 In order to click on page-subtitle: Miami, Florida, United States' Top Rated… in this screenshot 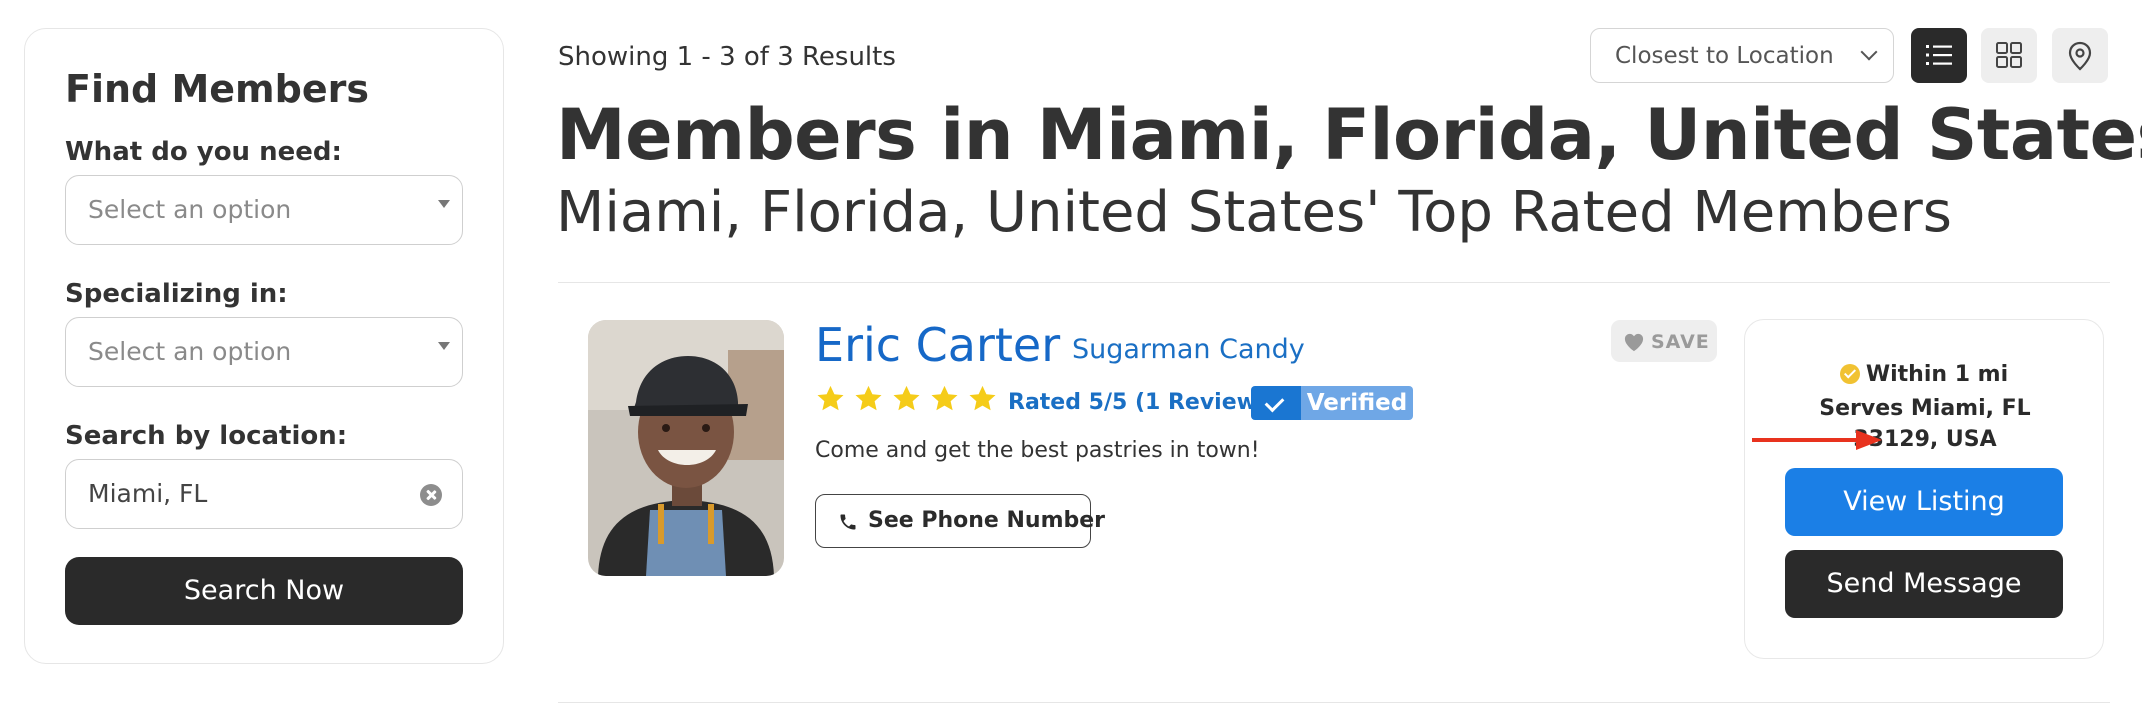, I will do `click(1254, 212)`.